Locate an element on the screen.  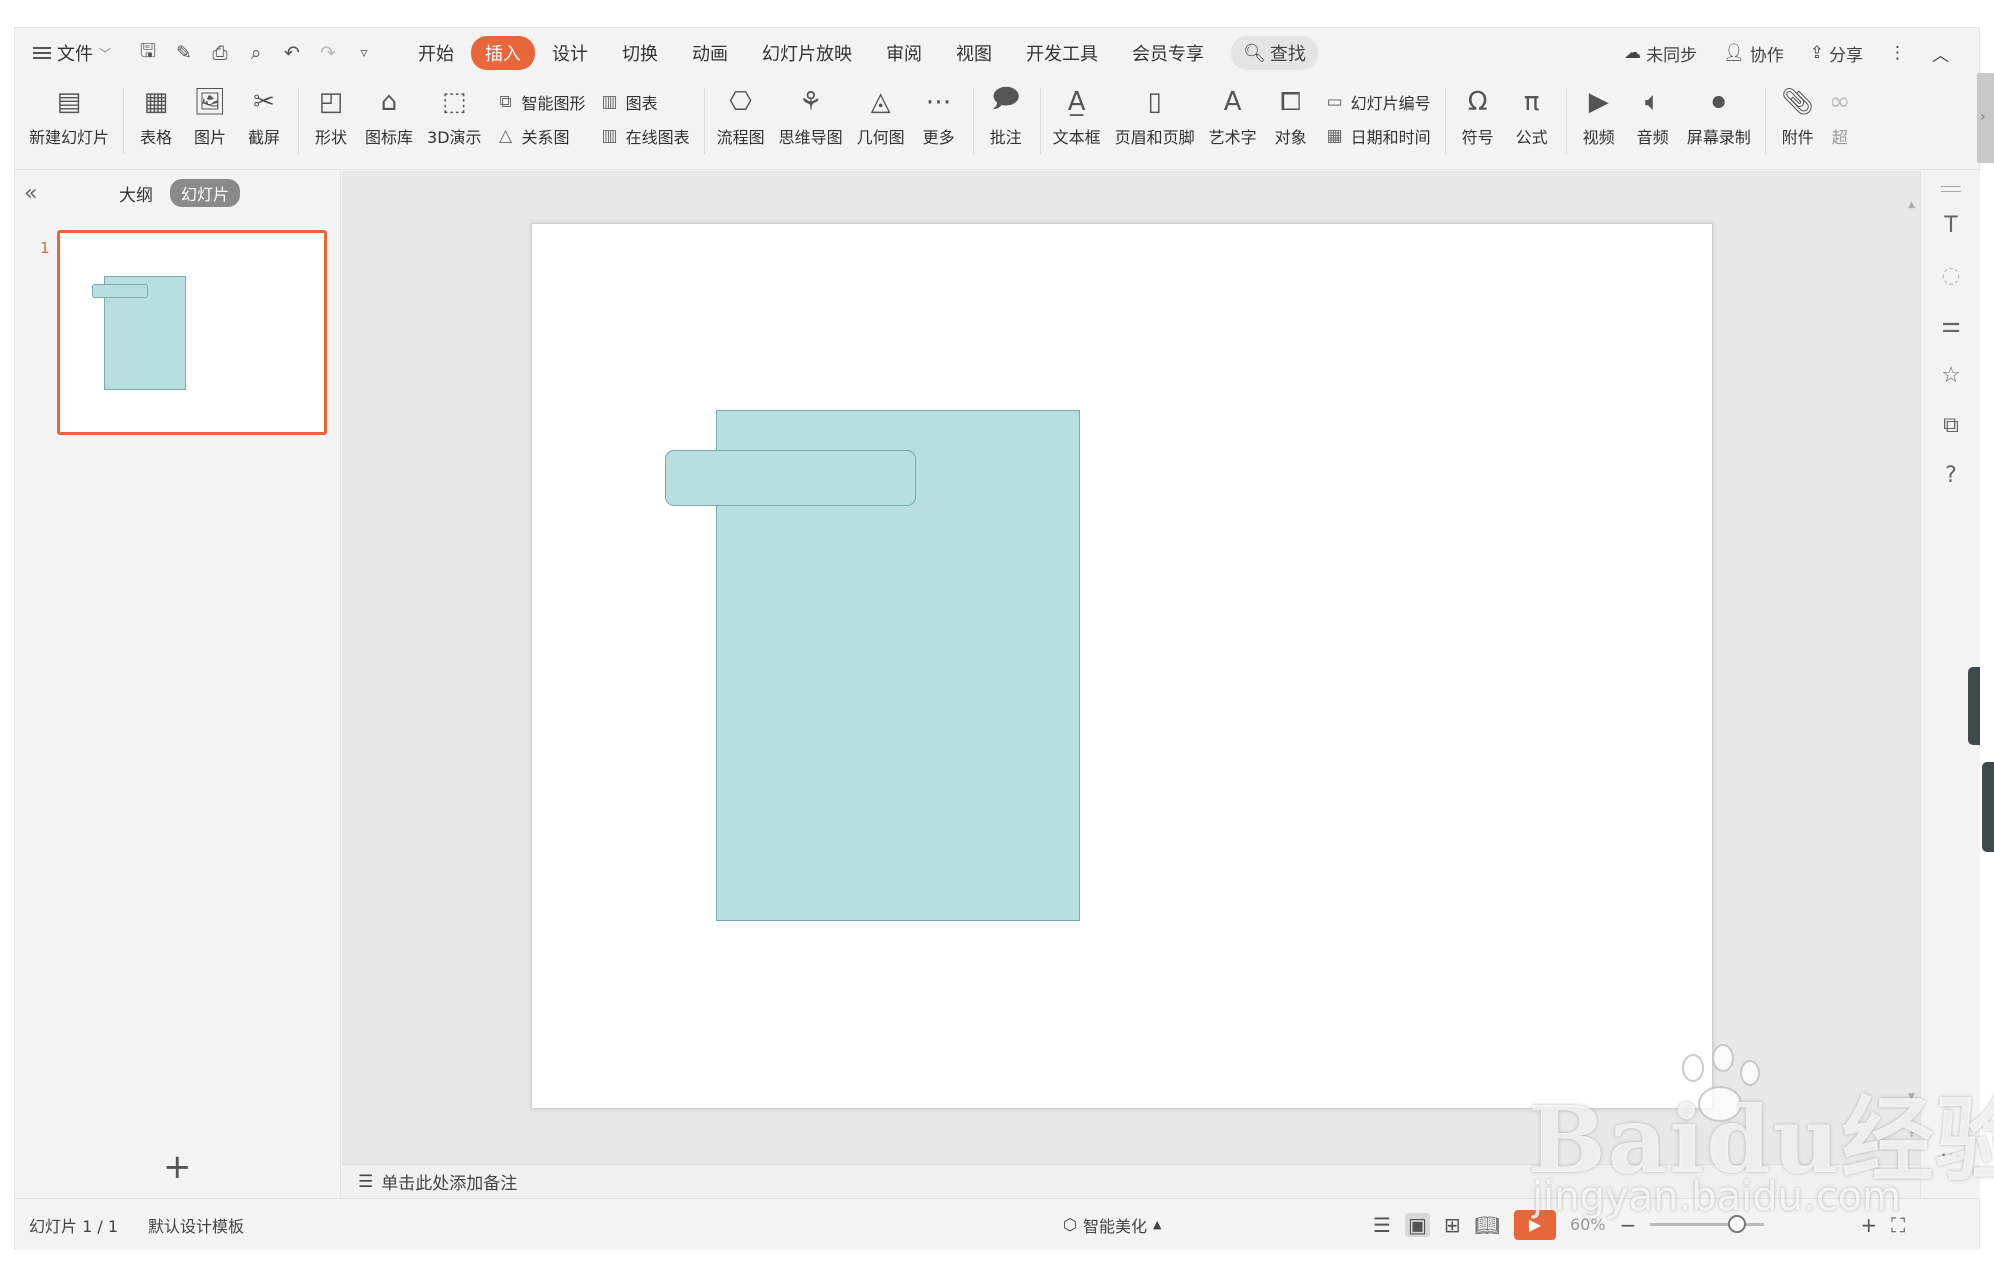
slide-number-button: ▭ 幻灯片编号 is located at coordinates (1378, 102).